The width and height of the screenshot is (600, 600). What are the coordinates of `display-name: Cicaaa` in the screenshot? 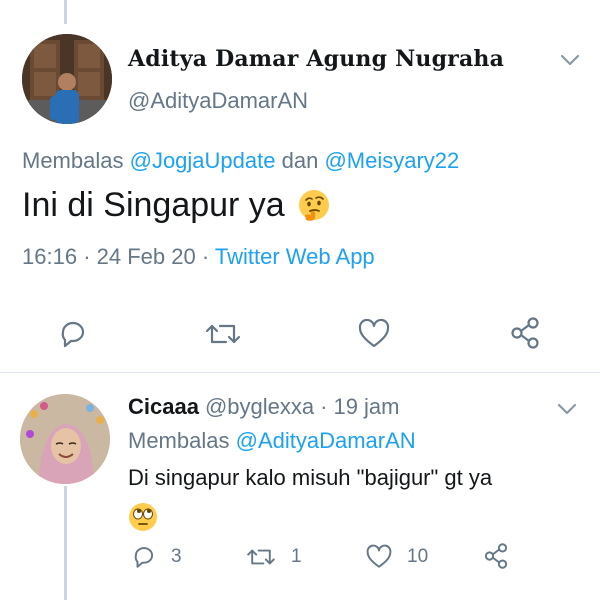 It's located at (163, 407).